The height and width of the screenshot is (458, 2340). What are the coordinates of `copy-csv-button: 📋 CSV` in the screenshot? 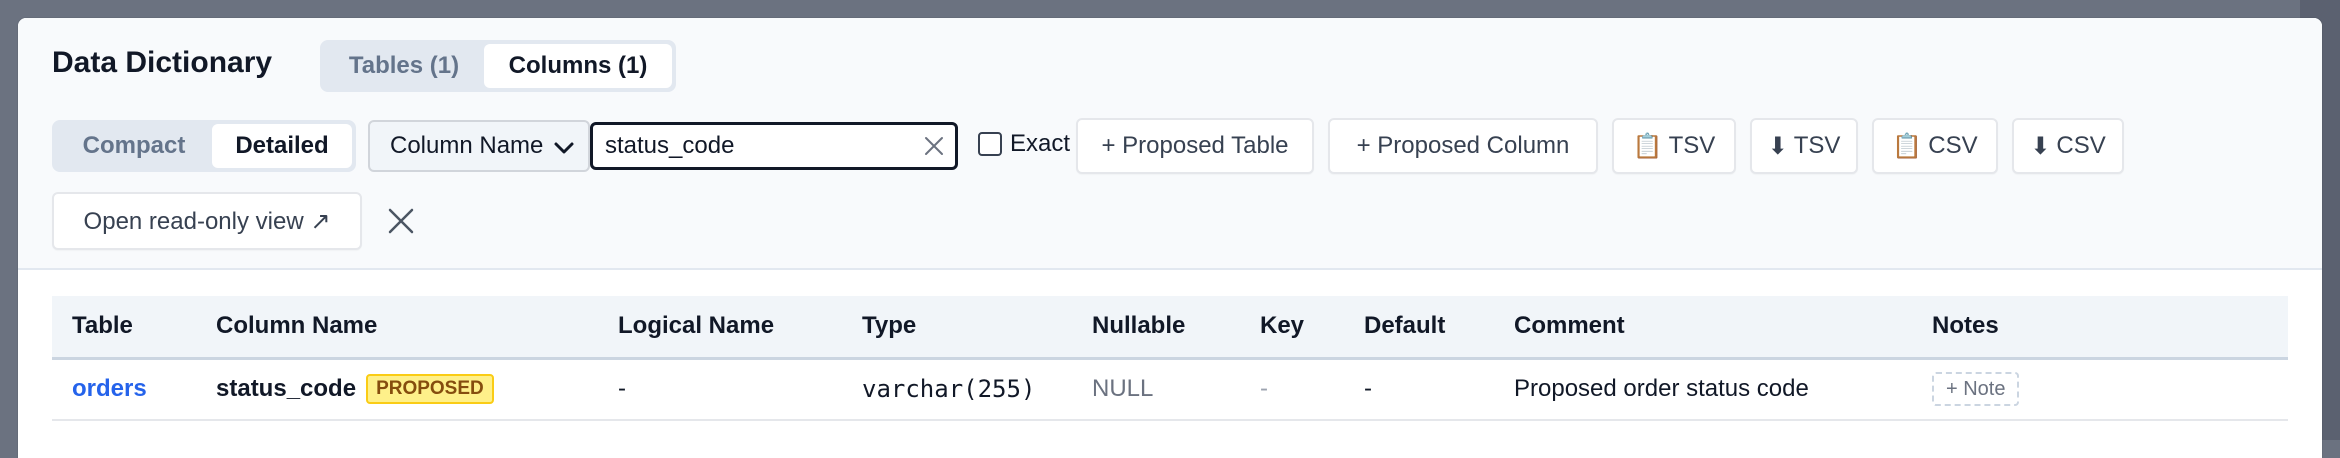 It's located at (1935, 146).